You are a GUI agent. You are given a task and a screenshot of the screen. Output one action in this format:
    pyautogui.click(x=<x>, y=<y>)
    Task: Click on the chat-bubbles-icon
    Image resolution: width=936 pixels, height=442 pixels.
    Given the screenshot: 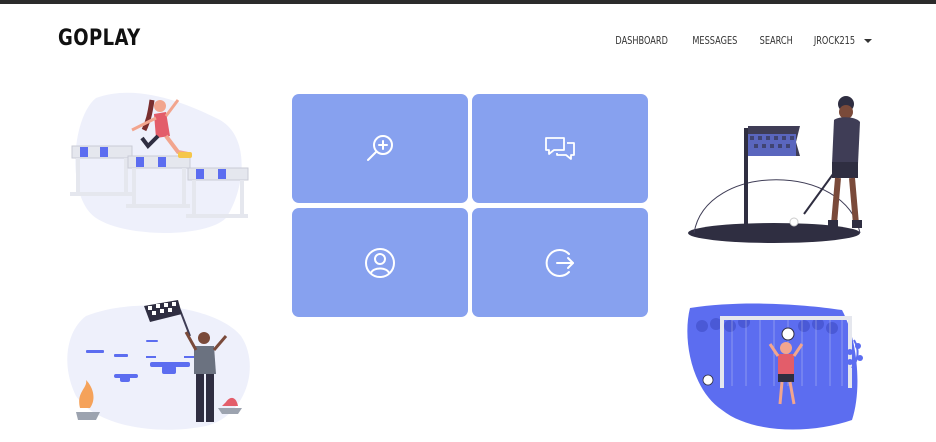 What is the action you would take?
    pyautogui.click(x=560, y=148)
    